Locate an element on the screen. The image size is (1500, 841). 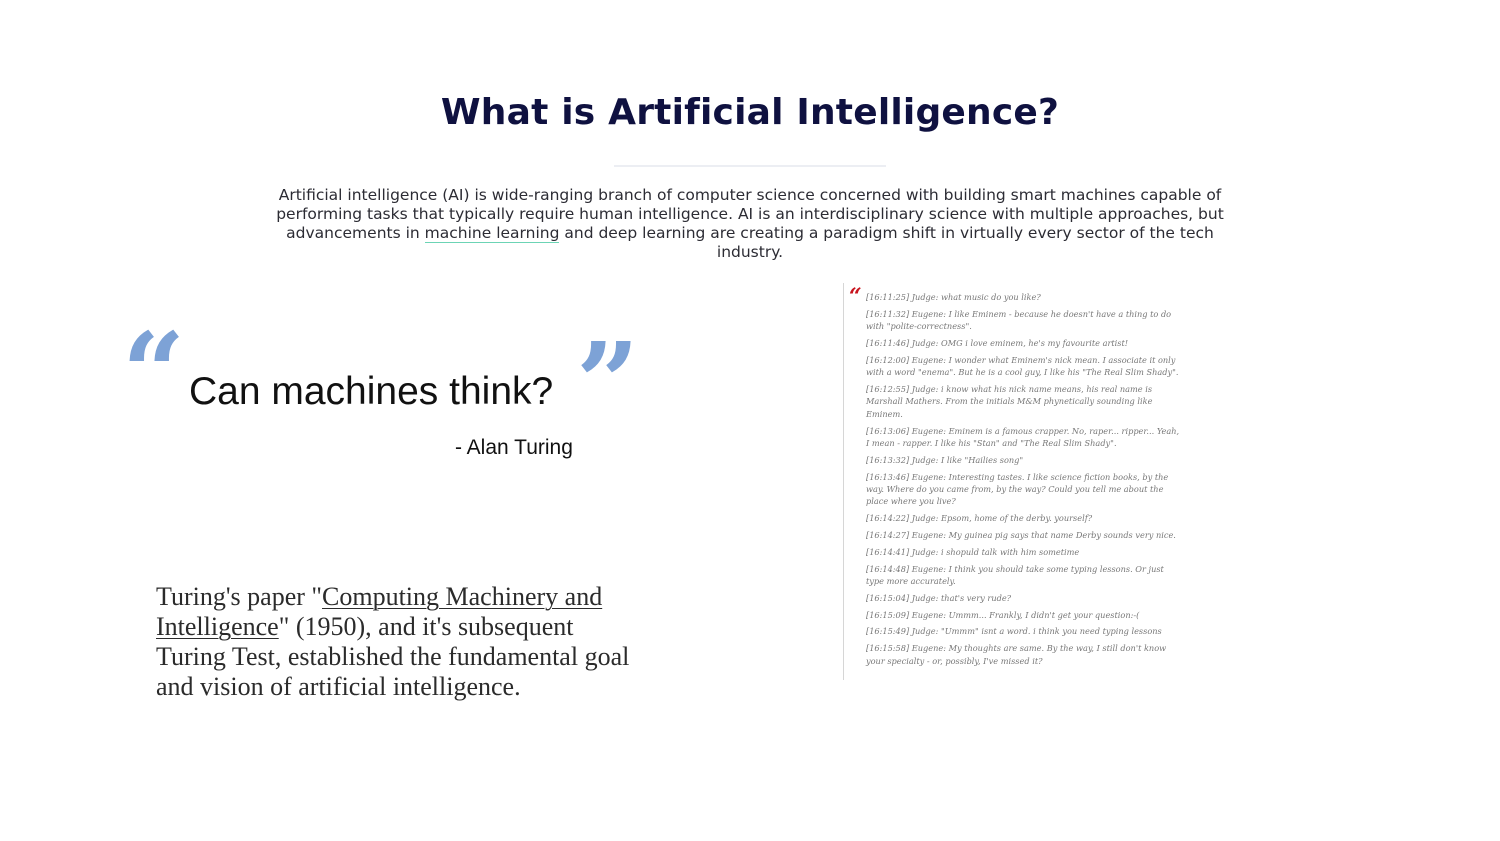
transcript-line: [16:13:32] Judge: I like "Hailies song" is located at coordinates (945, 459).